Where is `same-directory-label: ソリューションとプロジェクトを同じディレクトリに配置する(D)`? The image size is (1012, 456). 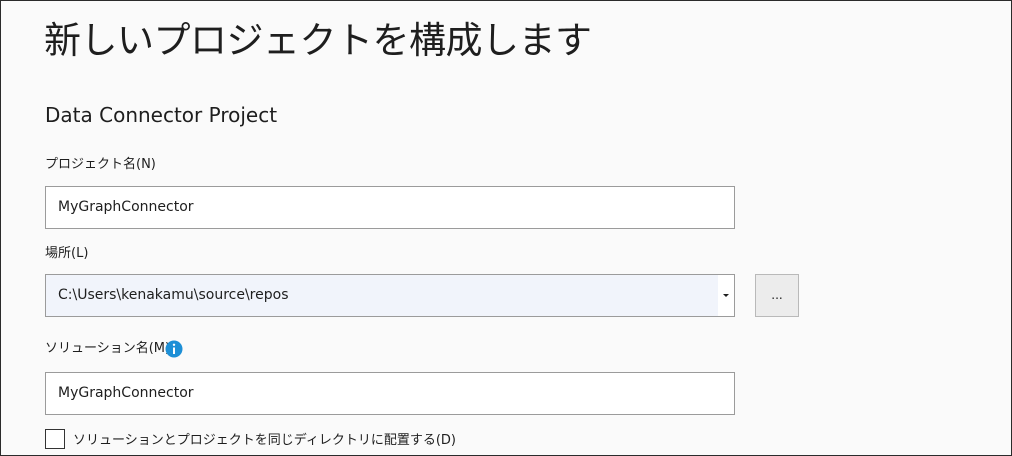
same-directory-label: ソリューションとプロジェクトを同じディレクトリに配置する(D) is located at coordinates (264, 441).